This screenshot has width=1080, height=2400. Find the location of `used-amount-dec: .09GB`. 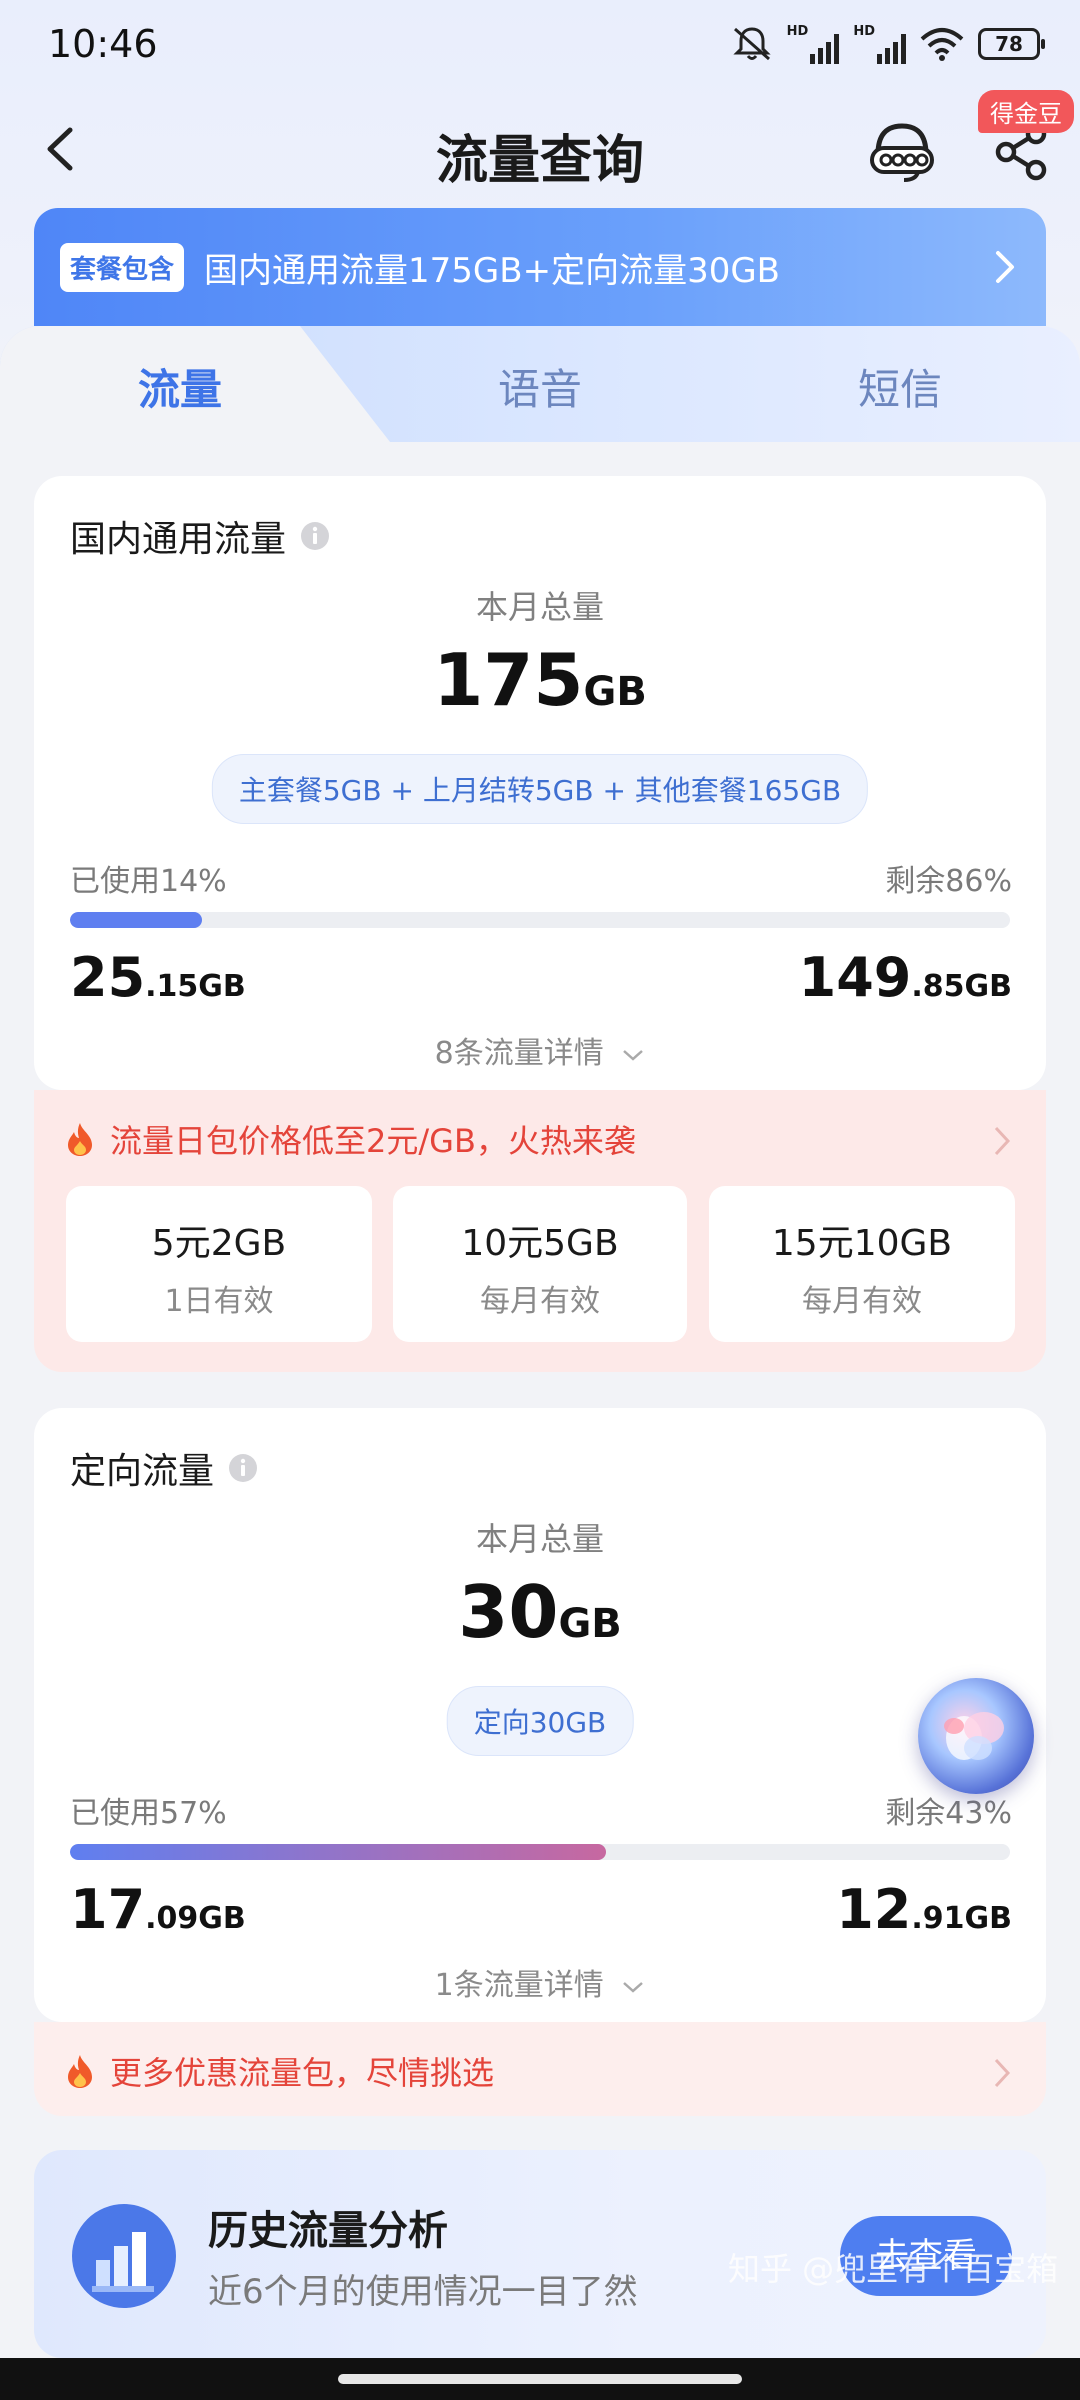

used-amount-dec: .09GB is located at coordinates (195, 1918).